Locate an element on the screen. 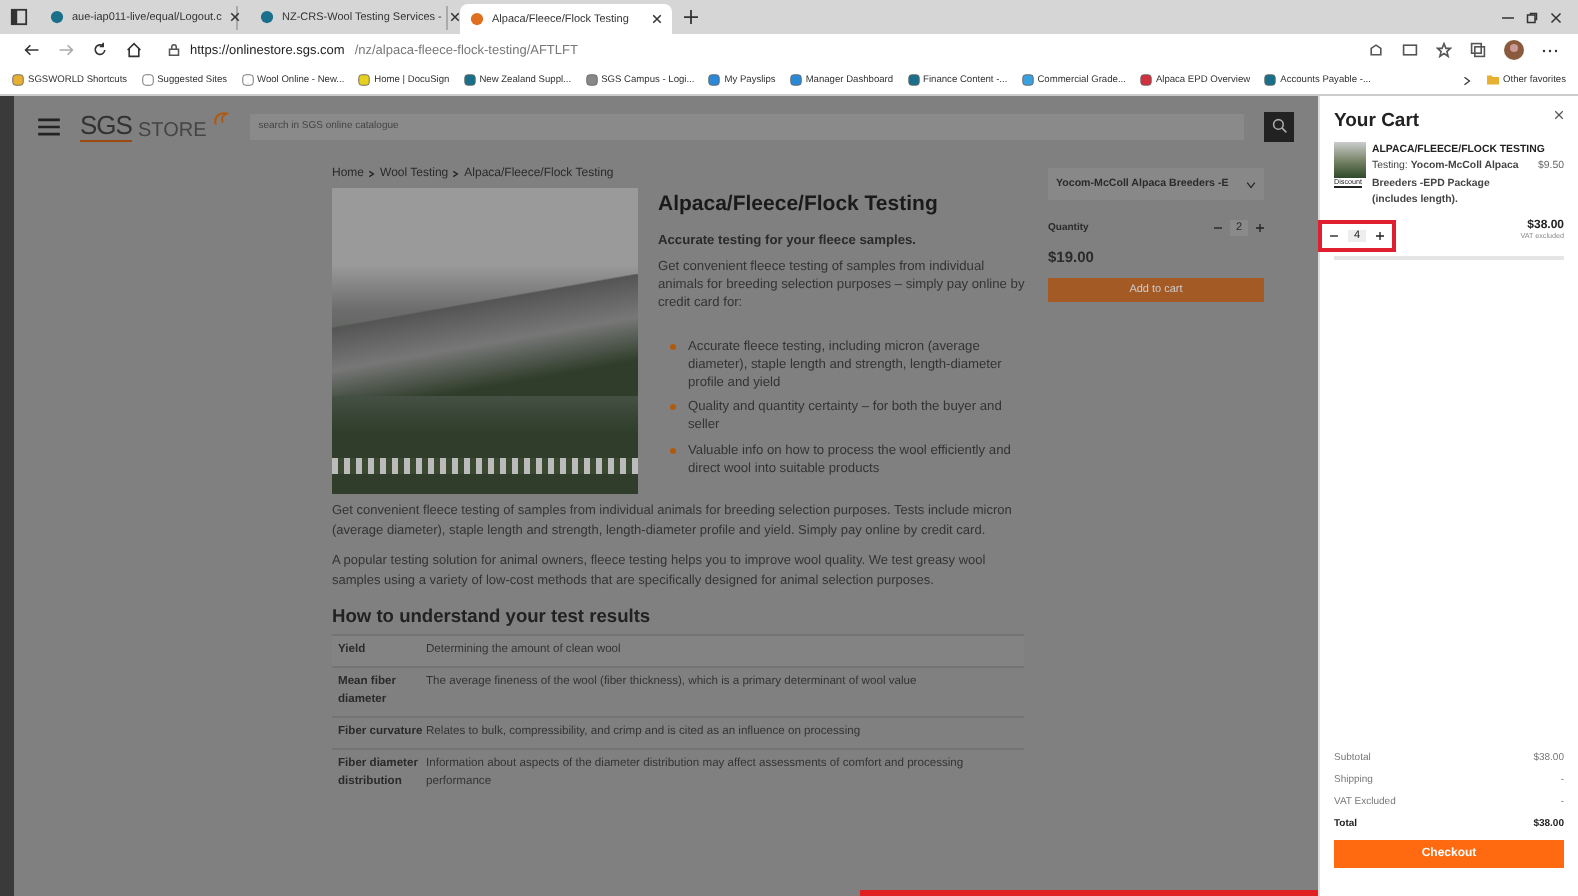 The width and height of the screenshot is (1578, 896). folder-icon is located at coordinates (1492, 80).